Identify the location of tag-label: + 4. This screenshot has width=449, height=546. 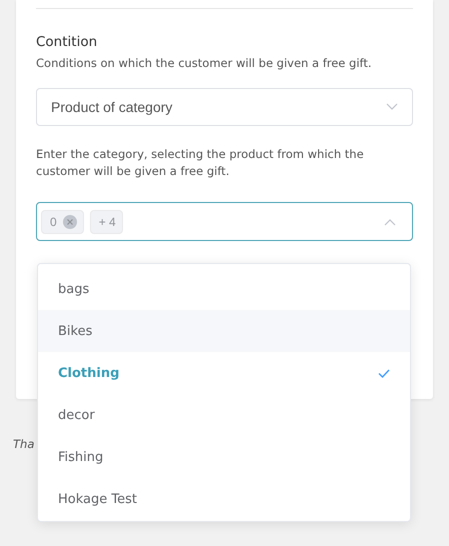
(107, 221).